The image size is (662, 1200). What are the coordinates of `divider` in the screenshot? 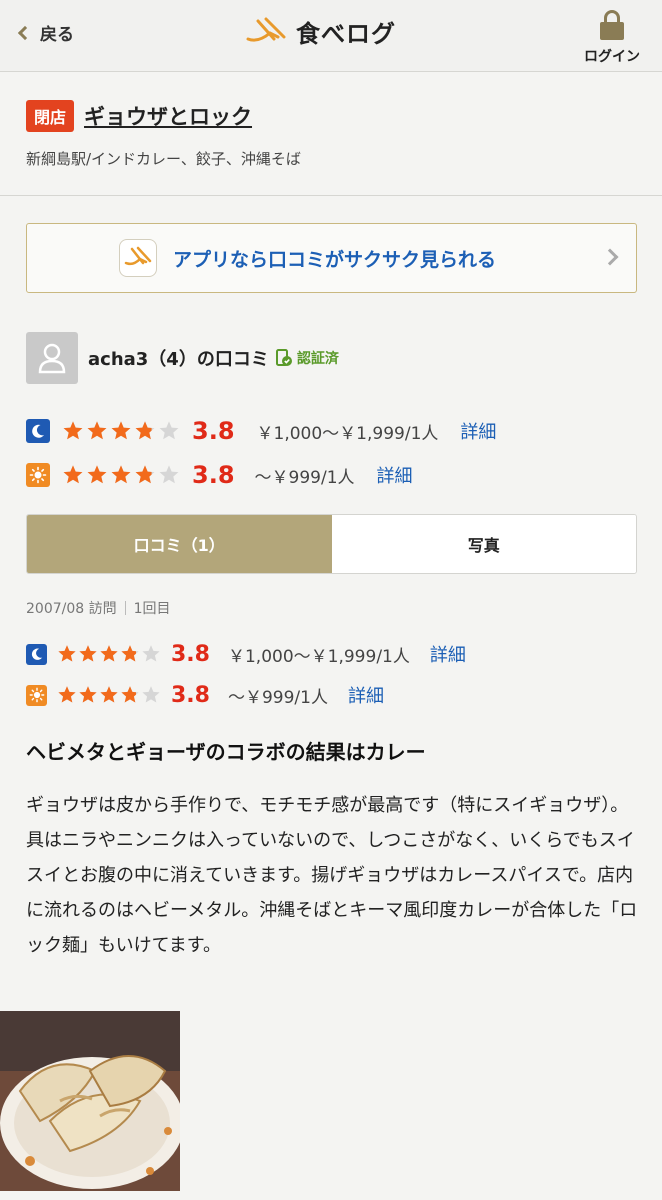 It's located at (125, 608).